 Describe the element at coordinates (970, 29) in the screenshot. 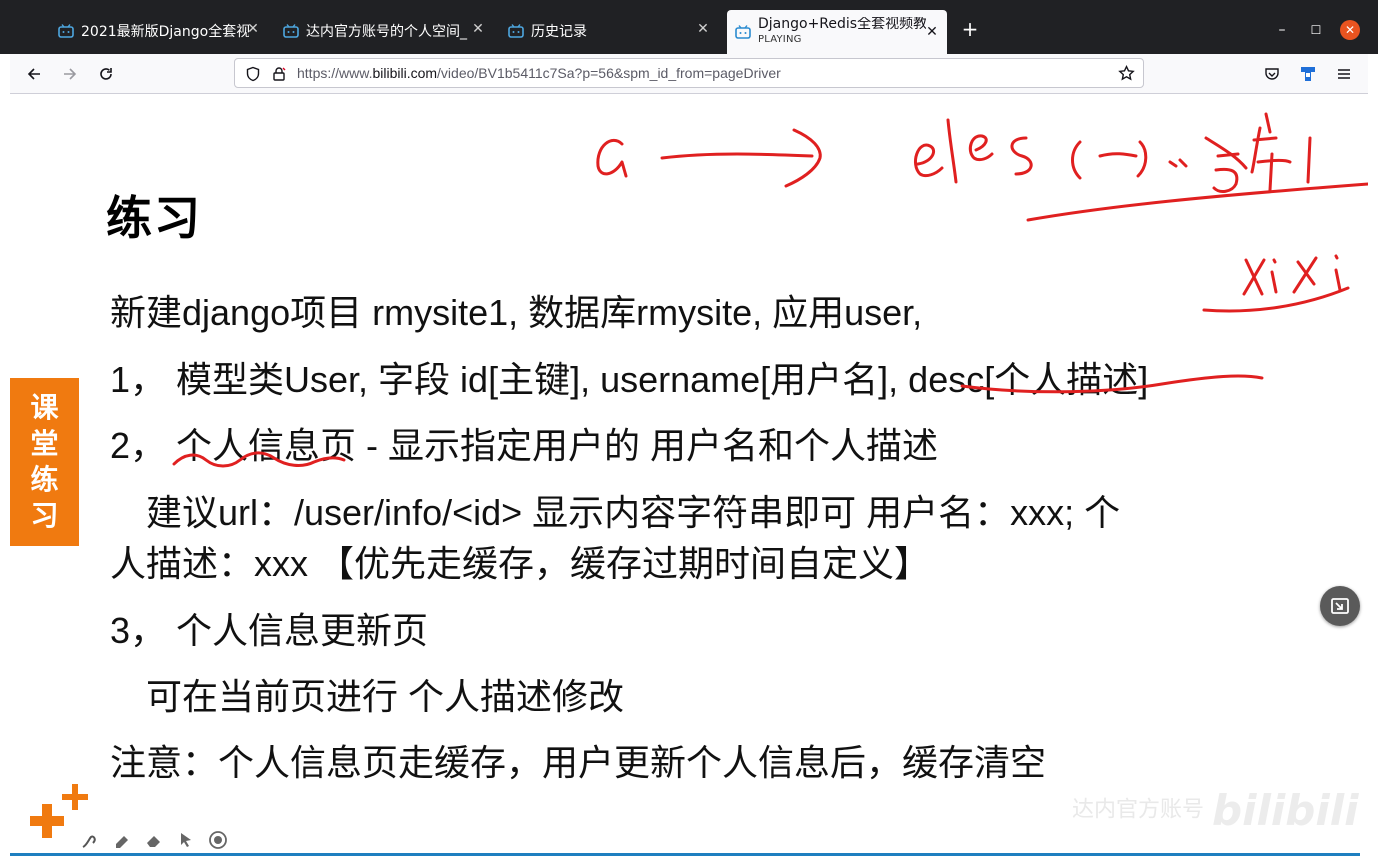

I see `new-tab-button: +` at that location.